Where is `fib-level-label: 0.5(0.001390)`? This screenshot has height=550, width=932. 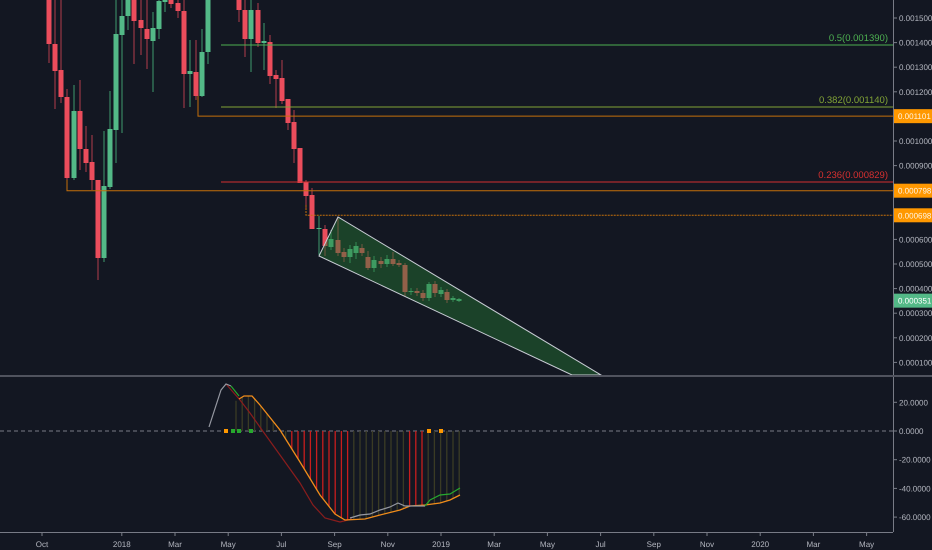 fib-level-label: 0.5(0.001390) is located at coordinates (858, 38).